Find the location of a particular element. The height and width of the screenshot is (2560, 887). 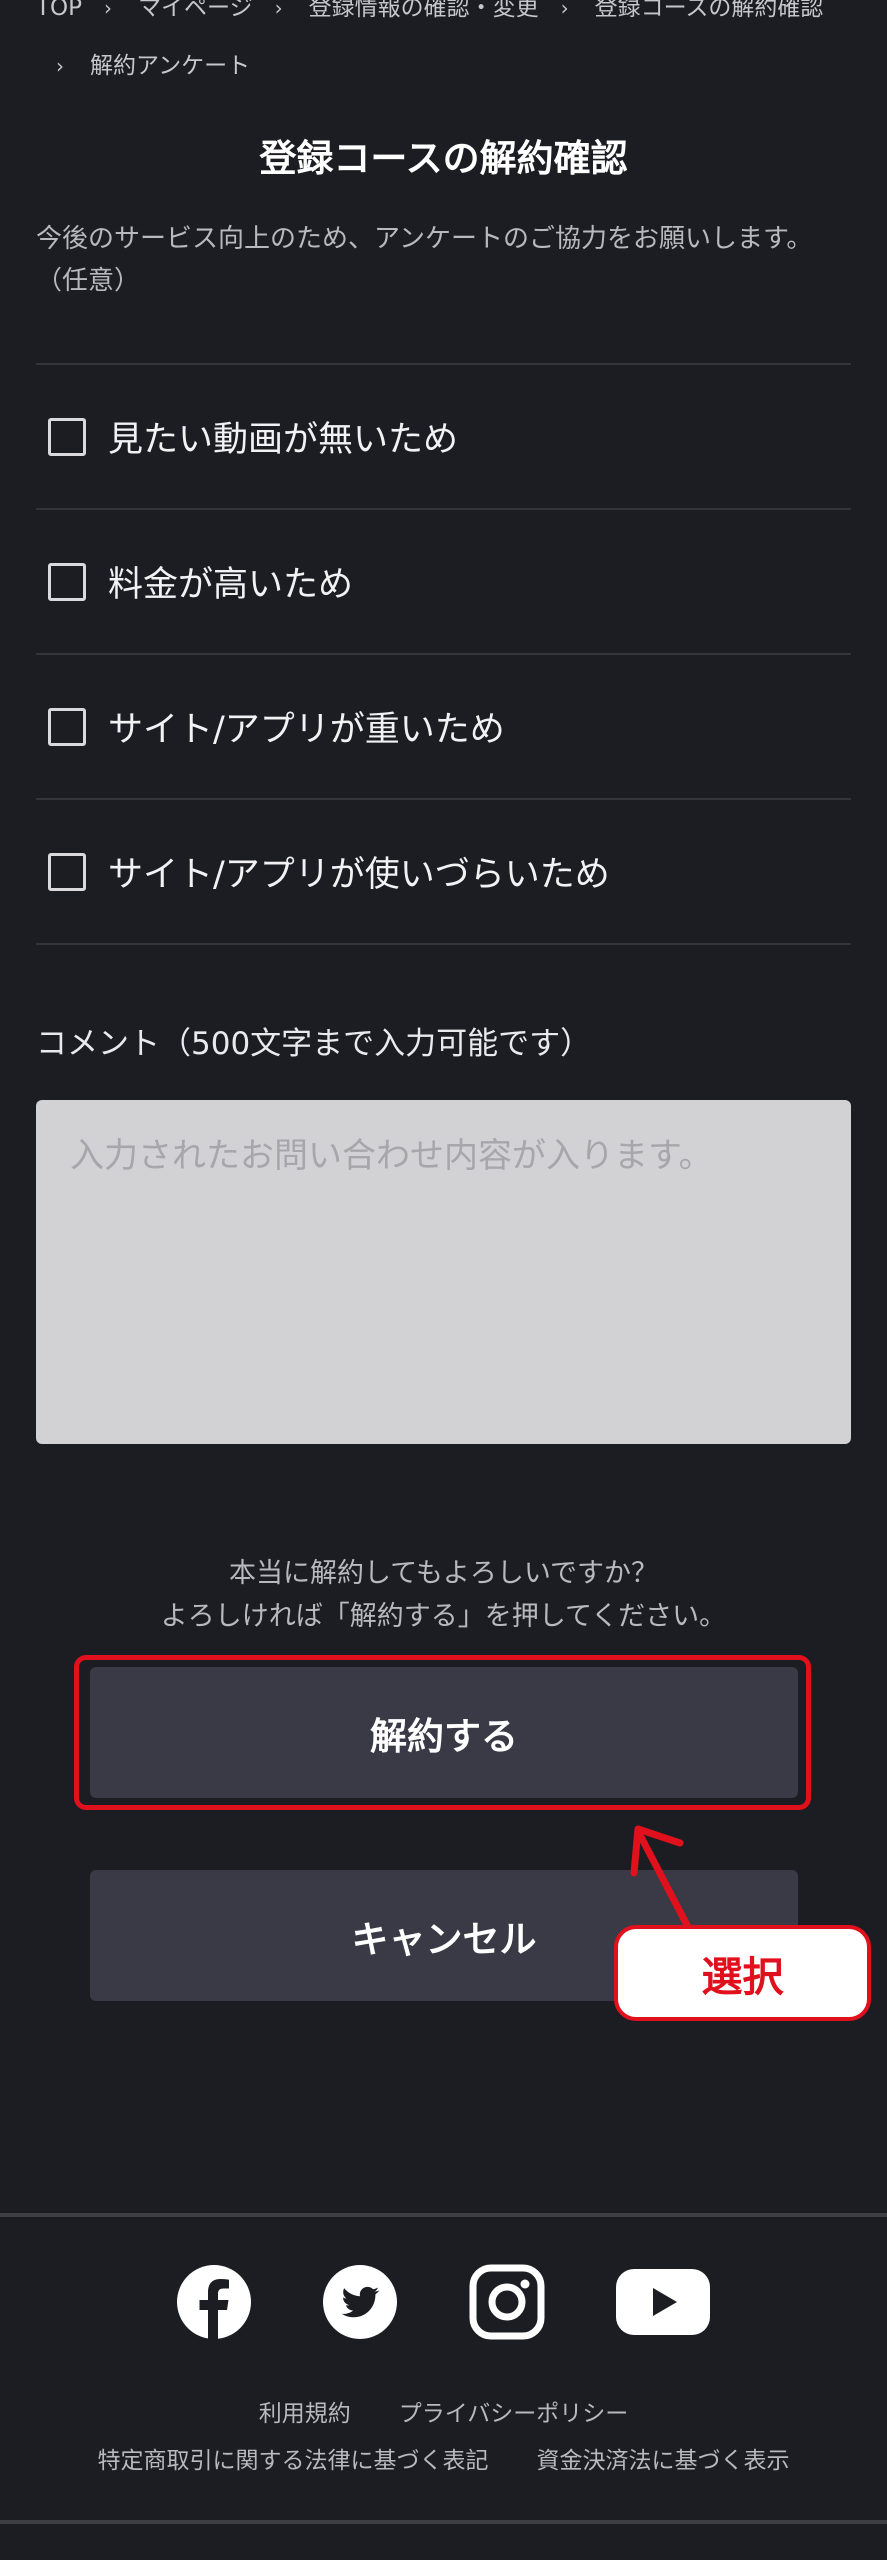

survey-option-label: 料金が高いため is located at coordinates (231, 585).